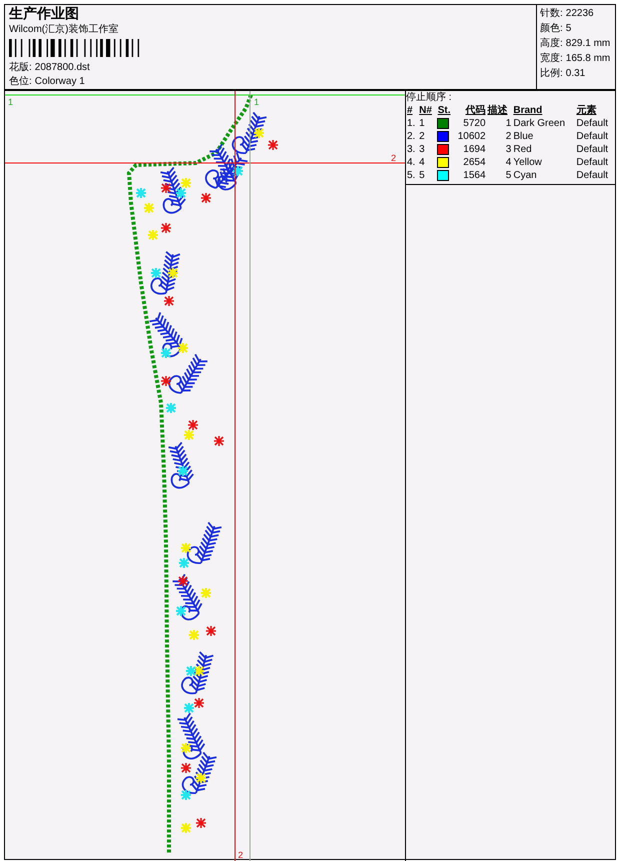 The image size is (620, 861). Describe the element at coordinates (411, 136) in the screenshot. I see `table-cell-text: 2.` at that location.